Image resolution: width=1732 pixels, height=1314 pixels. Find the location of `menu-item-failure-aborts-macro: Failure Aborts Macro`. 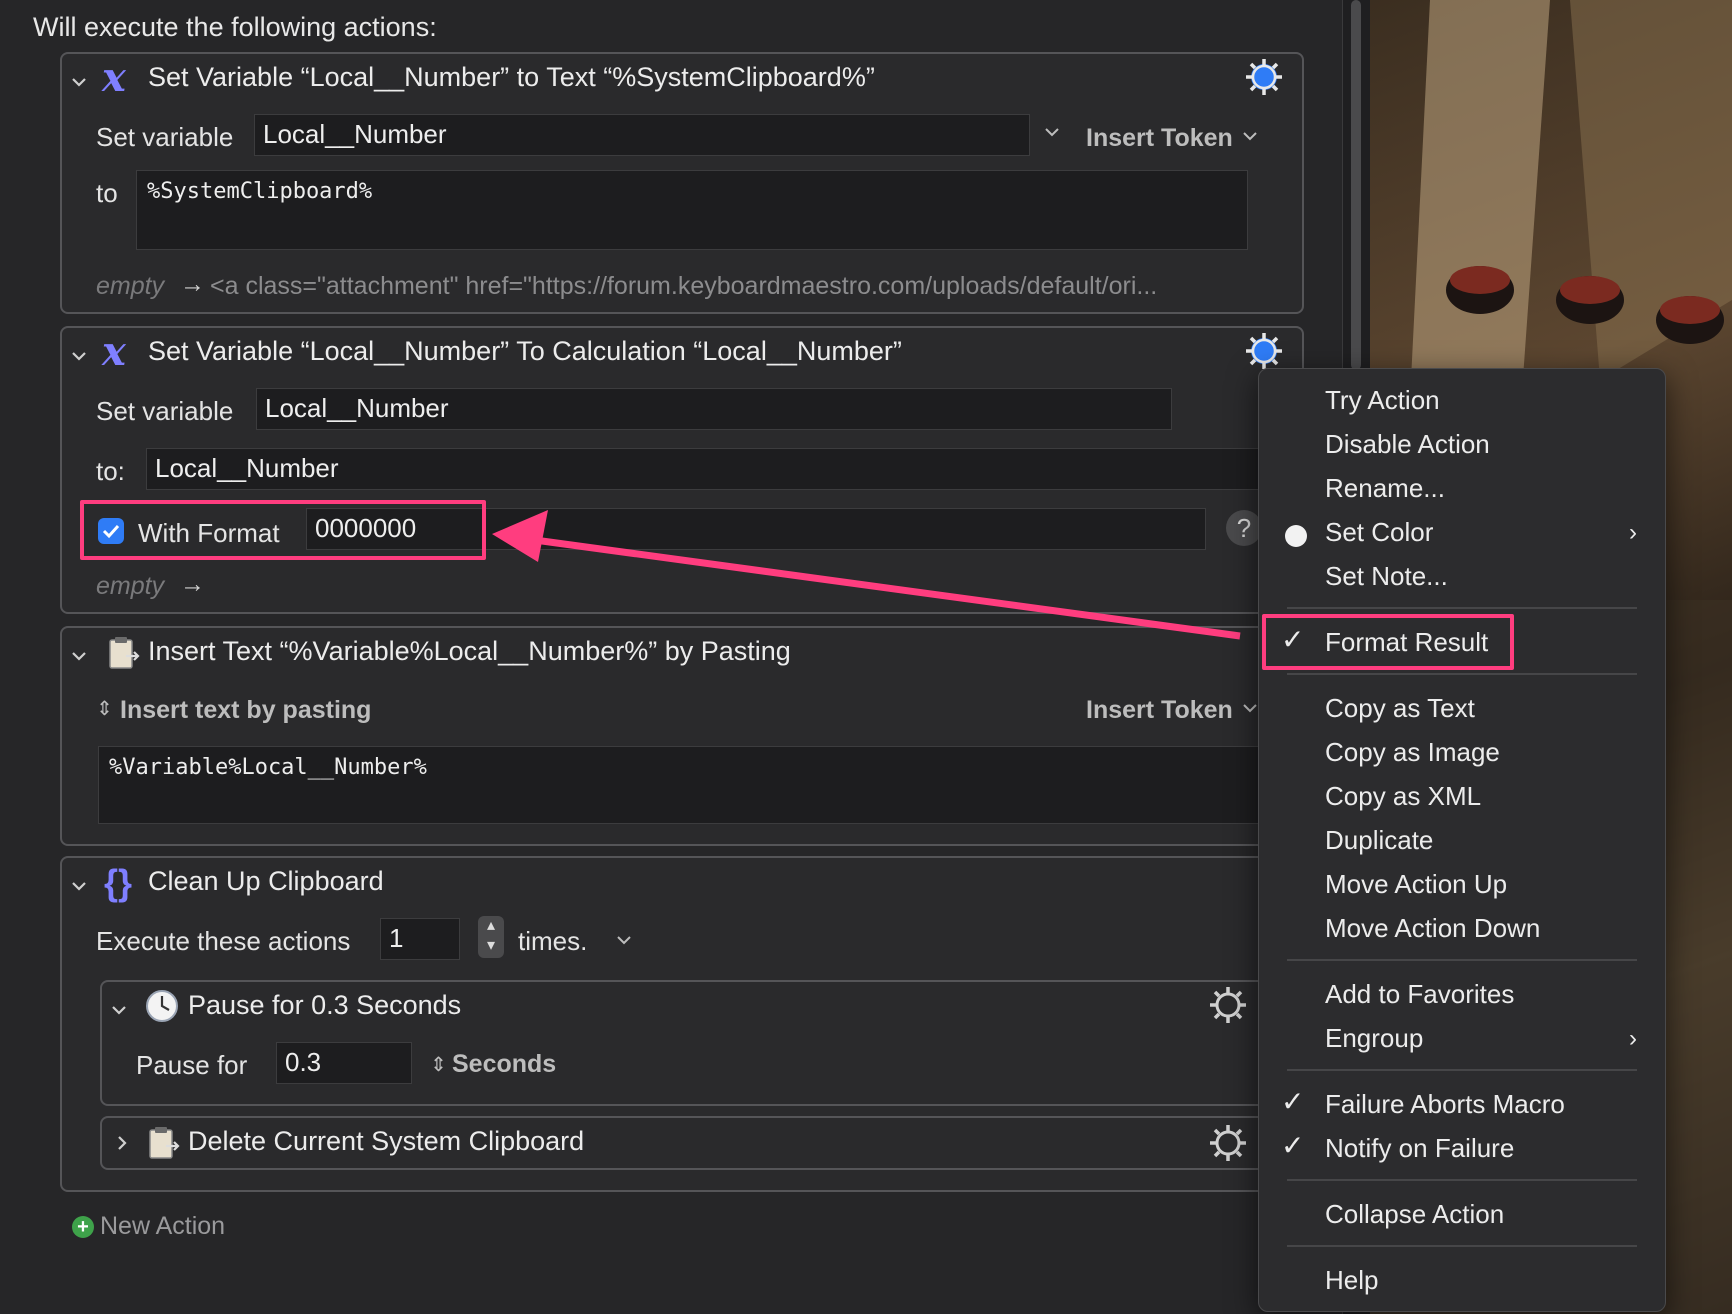

menu-item-failure-aborts-macro: Failure Aborts Macro is located at coordinates (1445, 1104).